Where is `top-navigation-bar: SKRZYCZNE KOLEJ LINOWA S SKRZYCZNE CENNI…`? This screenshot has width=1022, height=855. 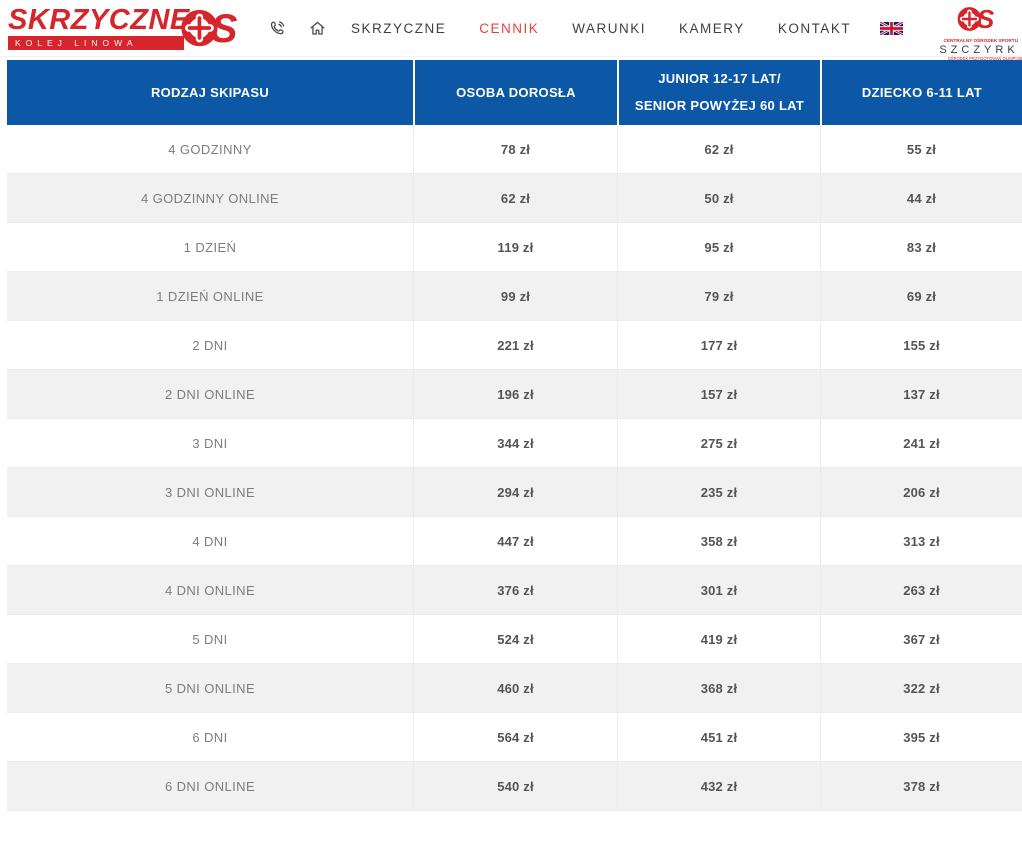
top-navigation-bar: SKRZYCZNE KOLEJ LINOWA S SKRZYCZNE CENNI… is located at coordinates (511, 30).